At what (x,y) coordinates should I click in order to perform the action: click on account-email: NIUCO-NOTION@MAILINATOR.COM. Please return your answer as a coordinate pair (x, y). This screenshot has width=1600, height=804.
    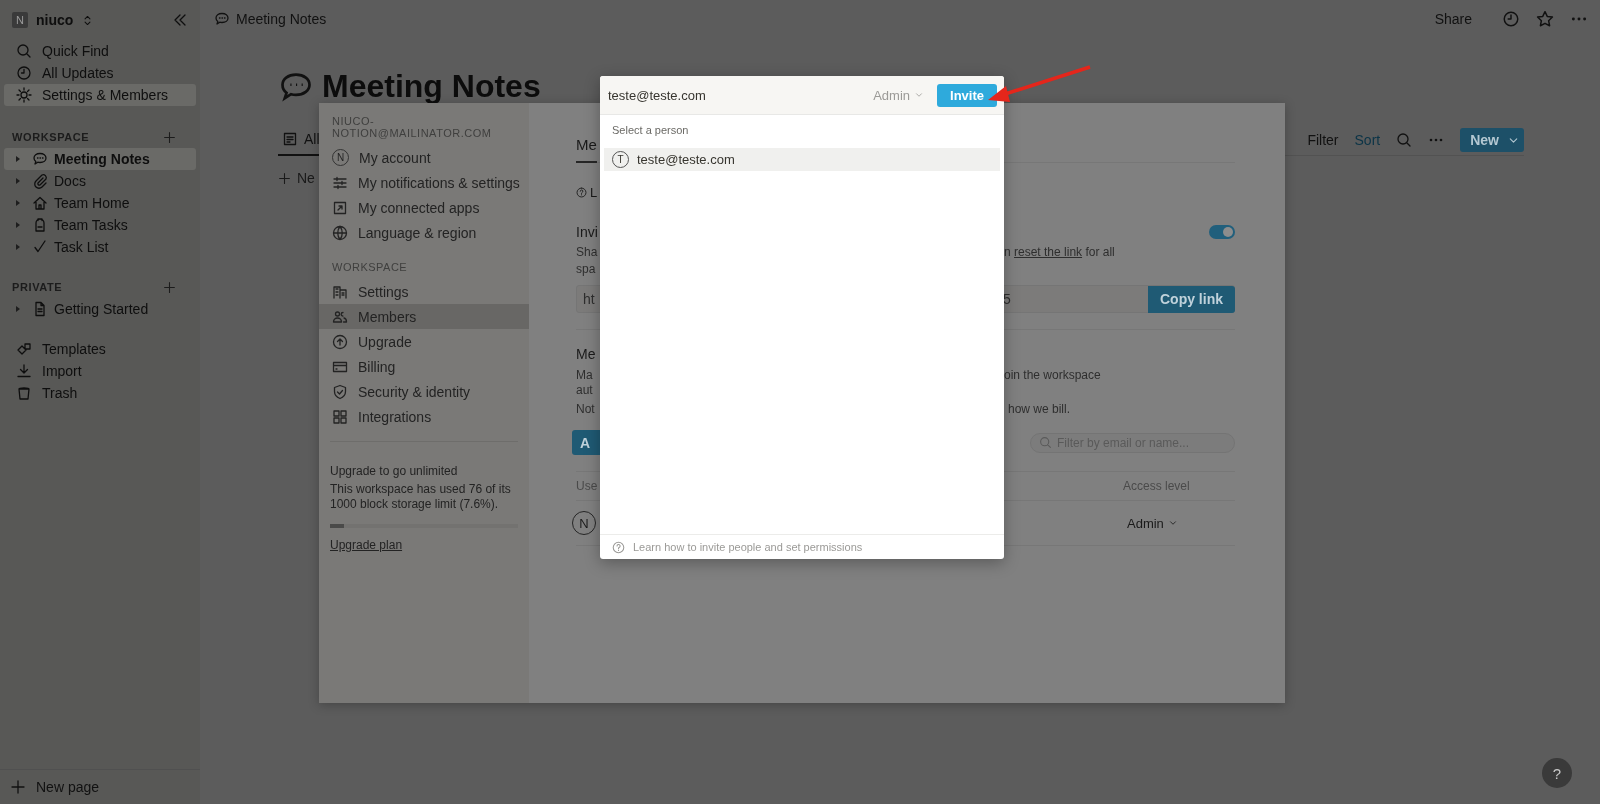
    Looking at the image, I should click on (412, 127).